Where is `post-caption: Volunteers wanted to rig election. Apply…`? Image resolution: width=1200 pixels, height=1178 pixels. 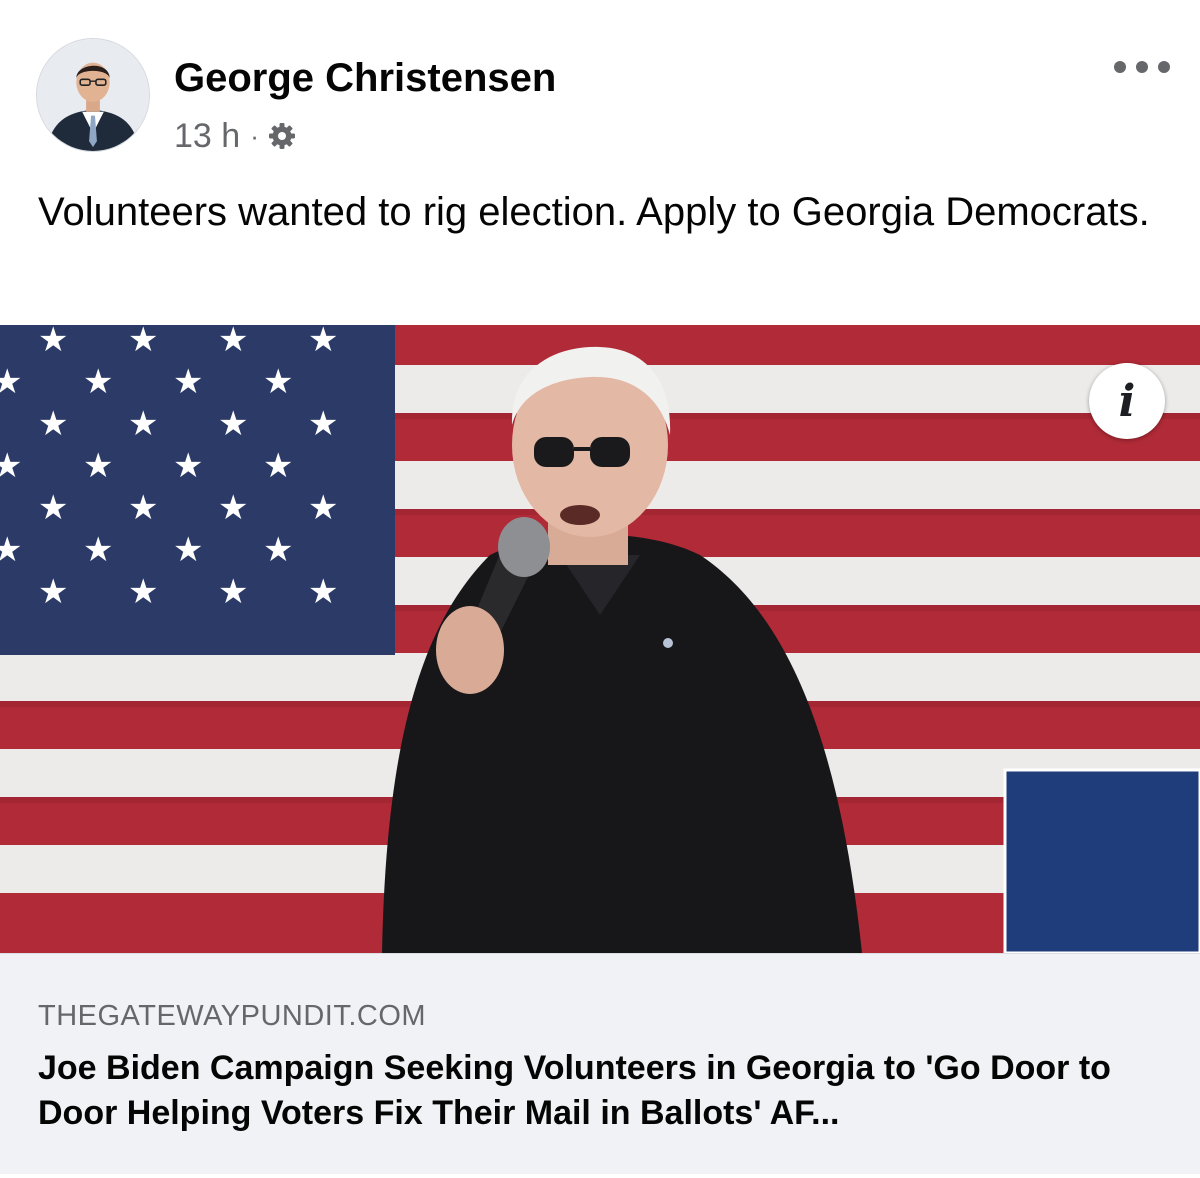 post-caption: Volunteers wanted to rig election. Apply… is located at coordinates (594, 212).